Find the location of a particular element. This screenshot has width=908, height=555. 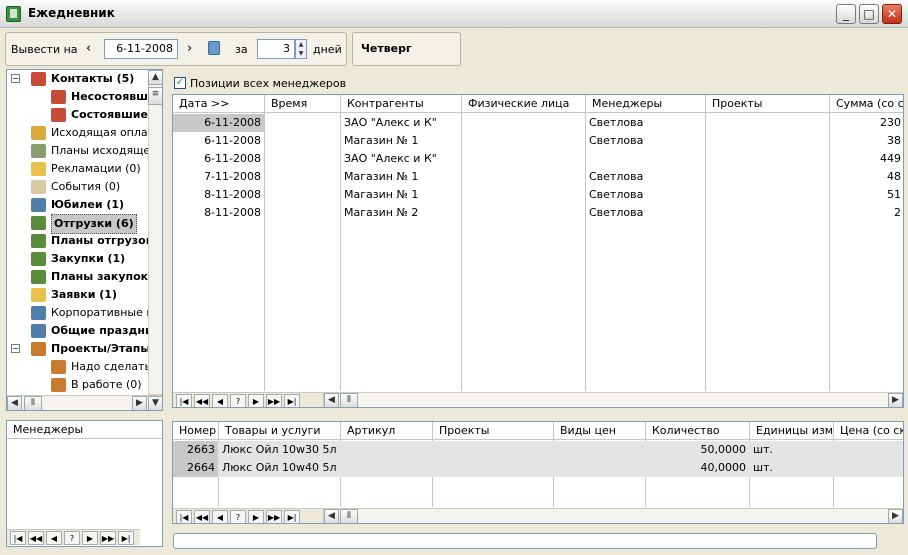

main-hscrollbar: ◀ ⦀ ▶ is located at coordinates (613, 399).